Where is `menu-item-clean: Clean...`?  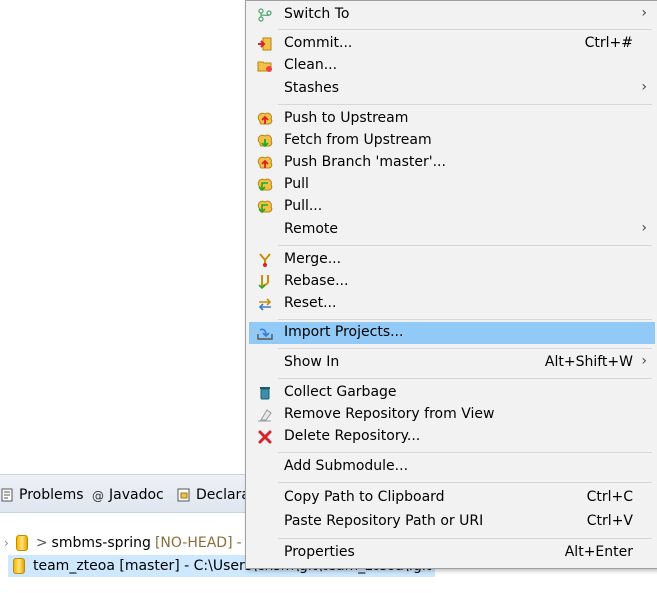
menu-item-clean: Clean... is located at coordinates (452, 66).